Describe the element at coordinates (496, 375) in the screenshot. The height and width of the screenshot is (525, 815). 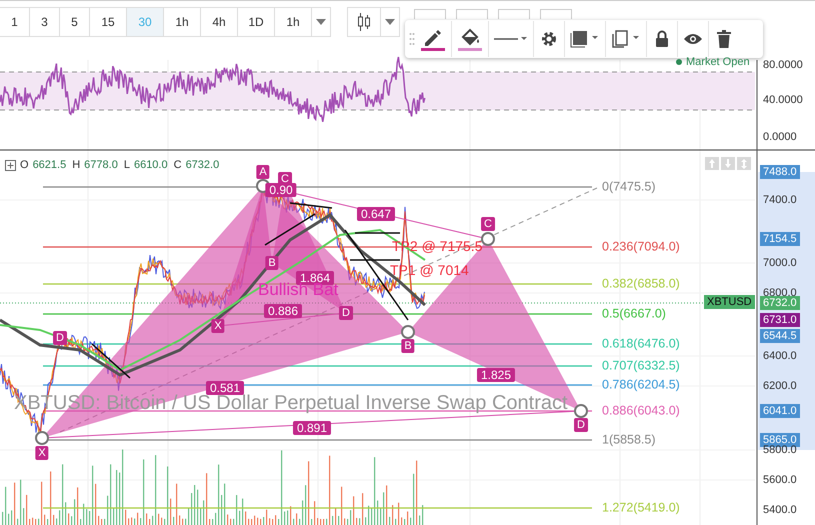
I see `ratio-label: 1.825` at that location.